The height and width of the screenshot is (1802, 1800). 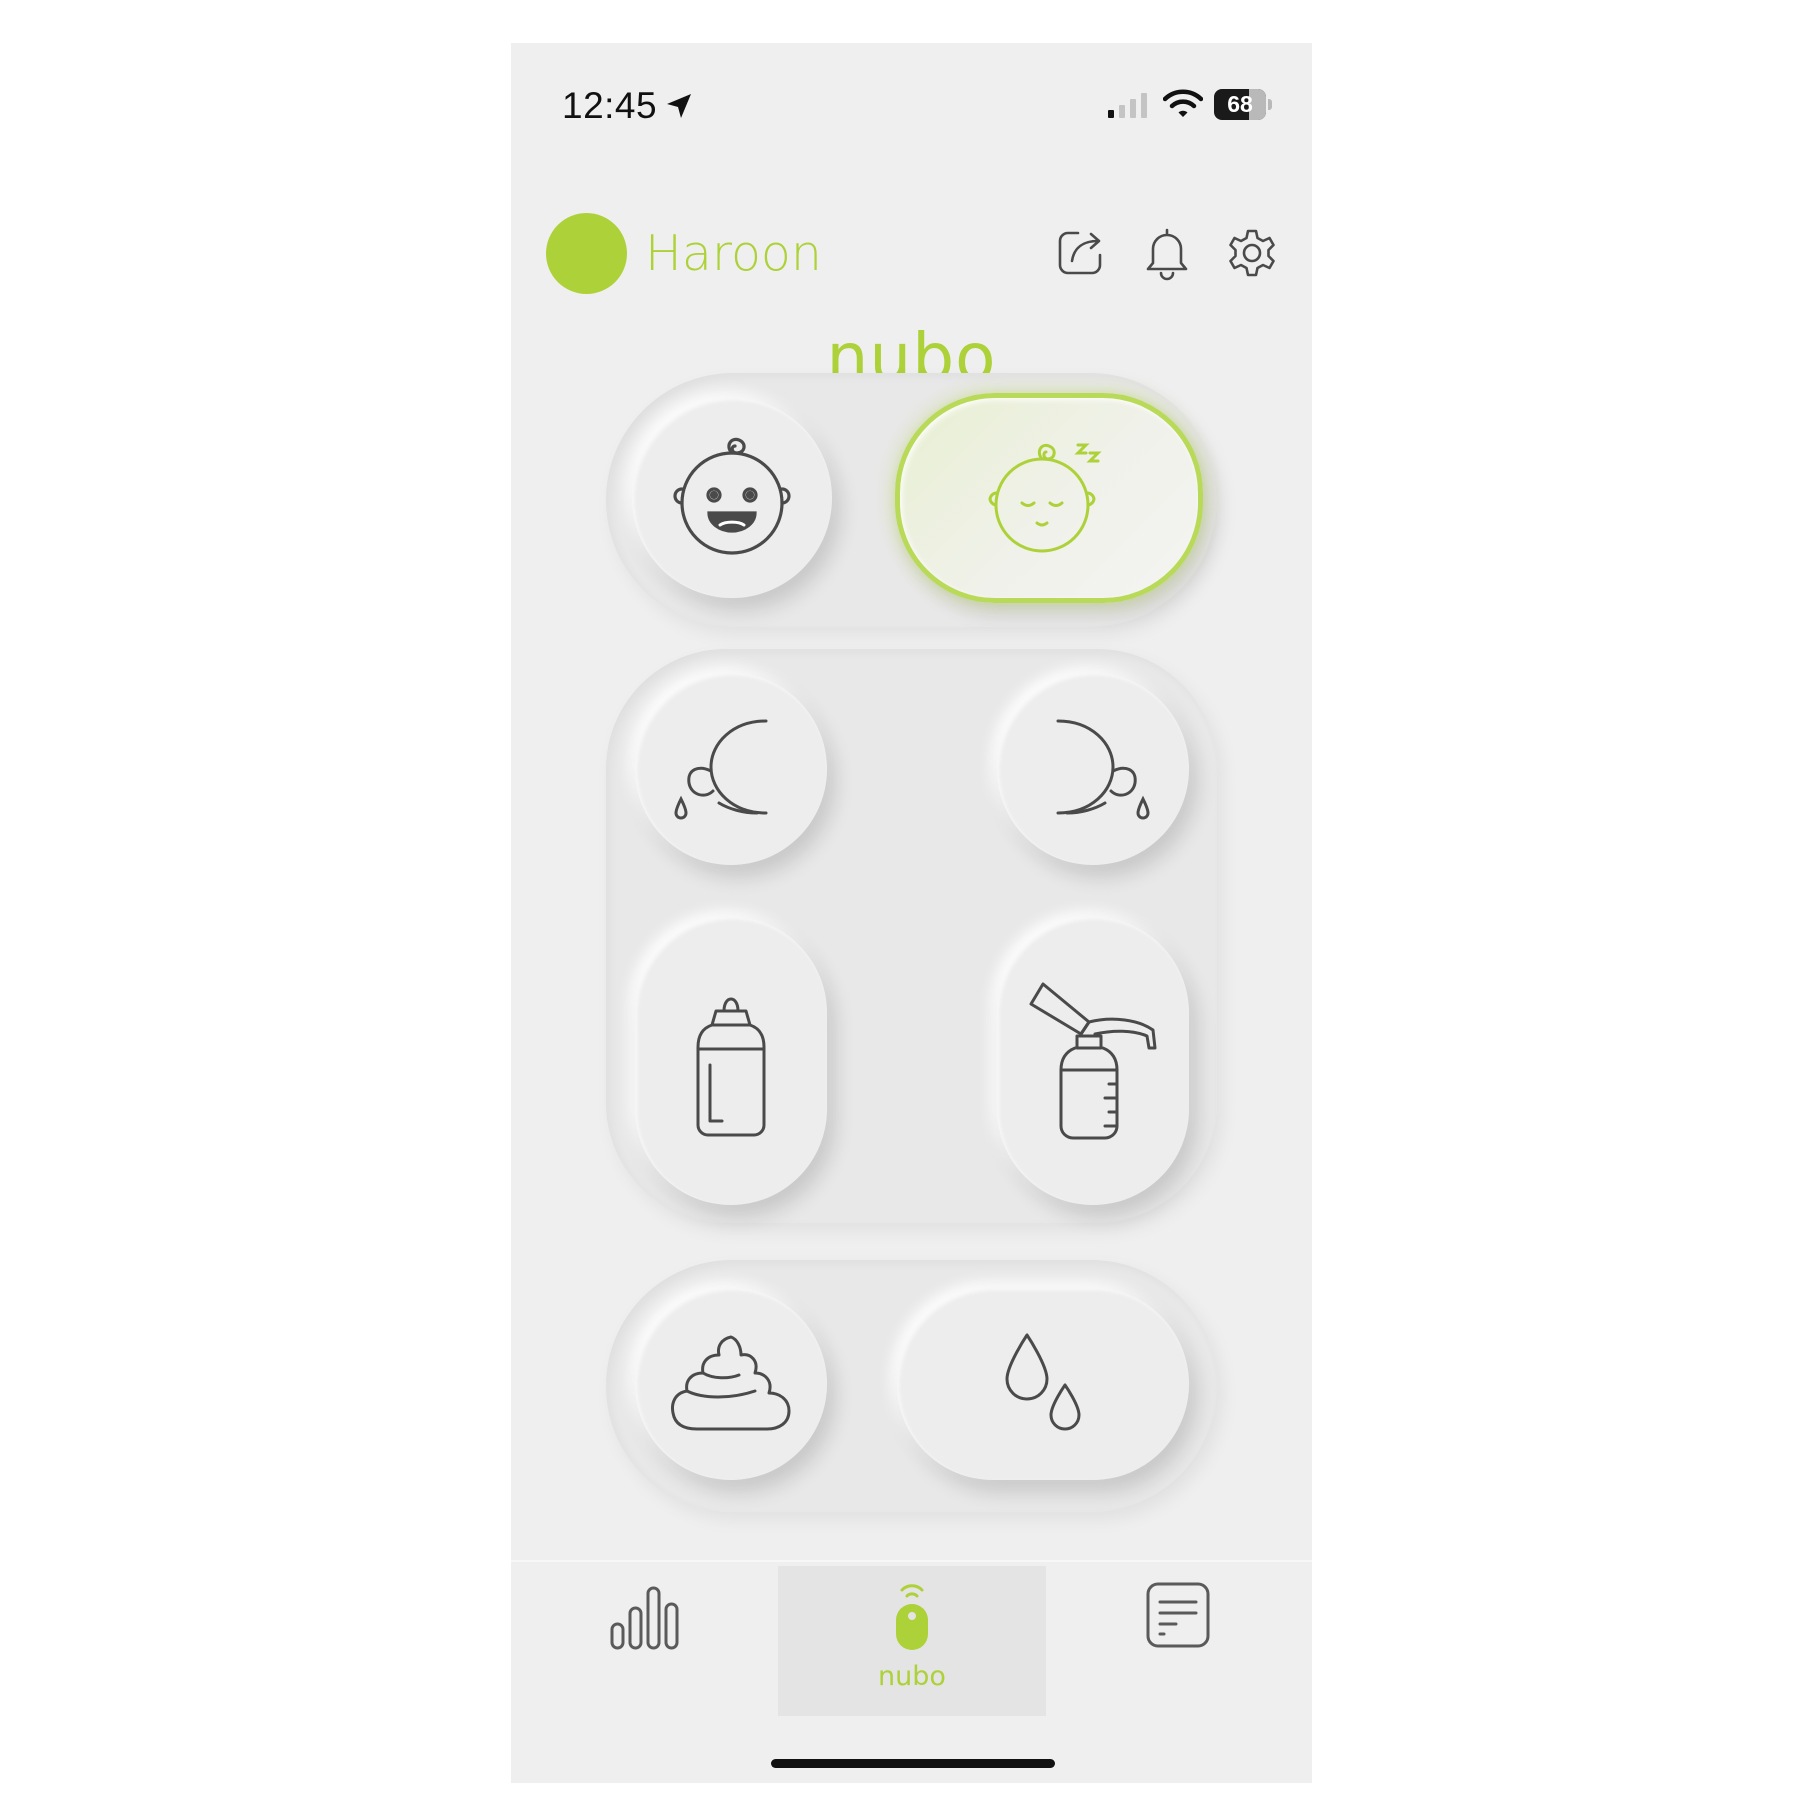 I want to click on breastfeed-left-icon, so click(x=721, y=769).